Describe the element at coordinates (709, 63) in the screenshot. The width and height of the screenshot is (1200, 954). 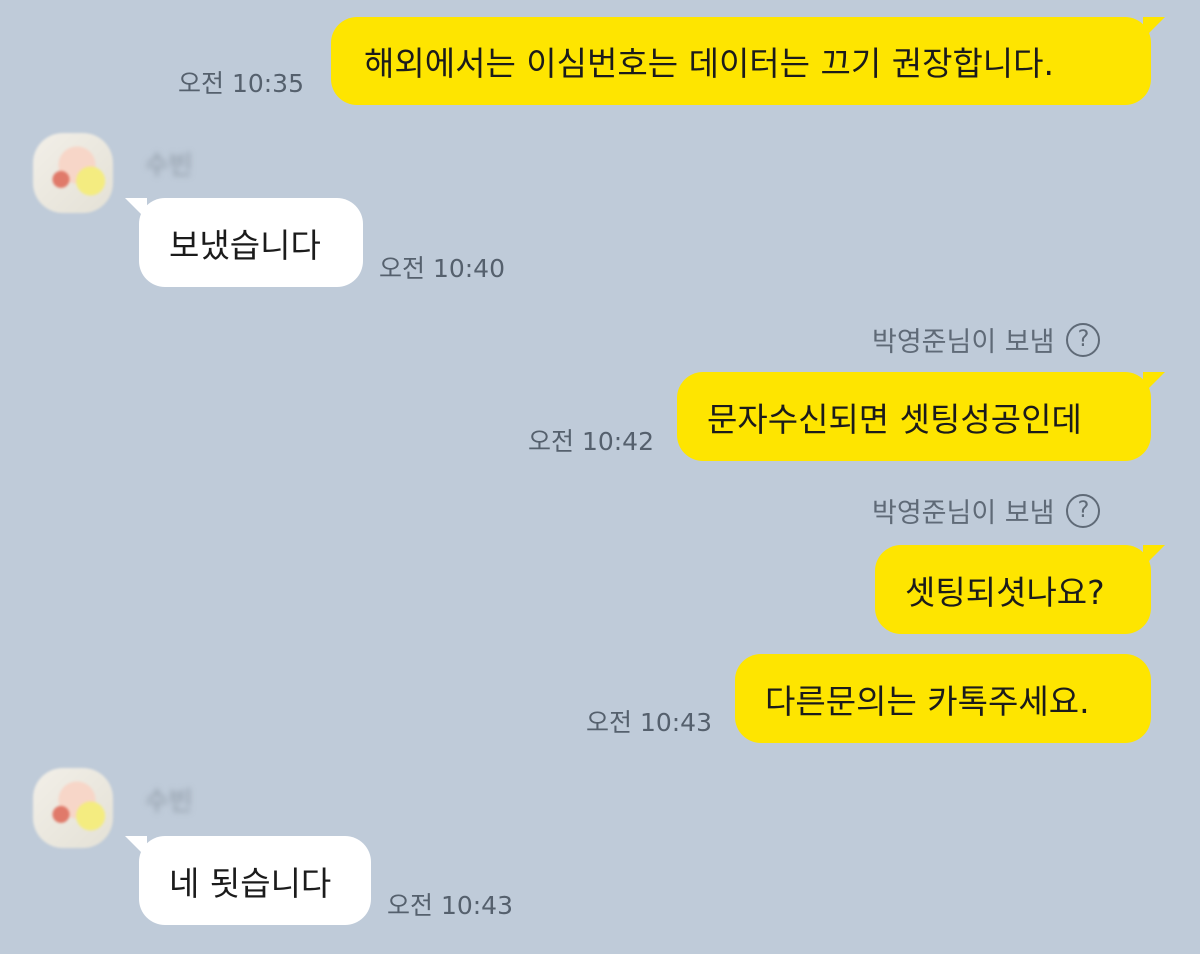
I see `message-text: 해외에서는 이심번호는 데이터는 끄기 권장합니다.` at that location.